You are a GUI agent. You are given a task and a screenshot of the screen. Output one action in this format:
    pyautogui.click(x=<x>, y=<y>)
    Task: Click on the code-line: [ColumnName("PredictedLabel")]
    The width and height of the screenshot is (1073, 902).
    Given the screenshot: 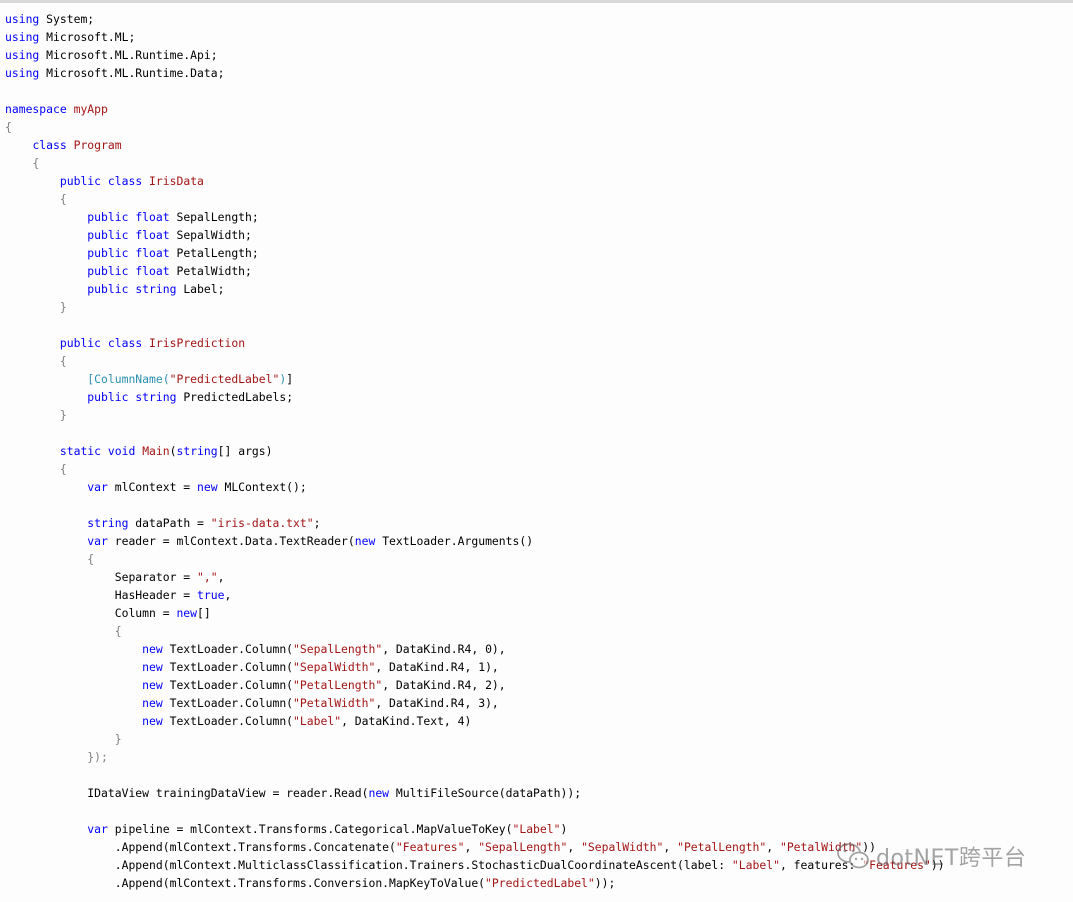 What is the action you would take?
    pyautogui.click(x=475, y=379)
    